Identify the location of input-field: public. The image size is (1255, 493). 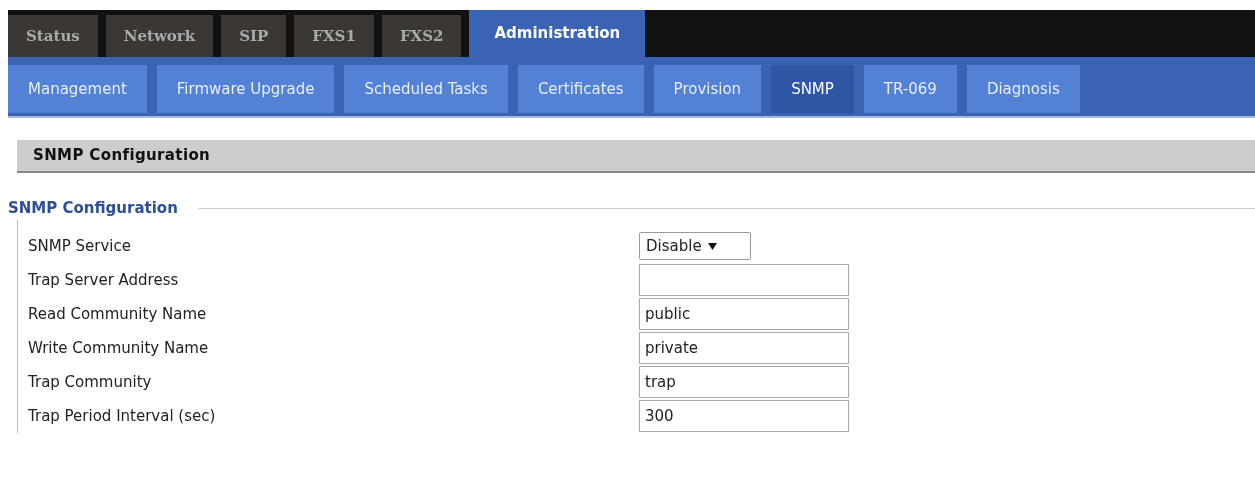
(744, 314).